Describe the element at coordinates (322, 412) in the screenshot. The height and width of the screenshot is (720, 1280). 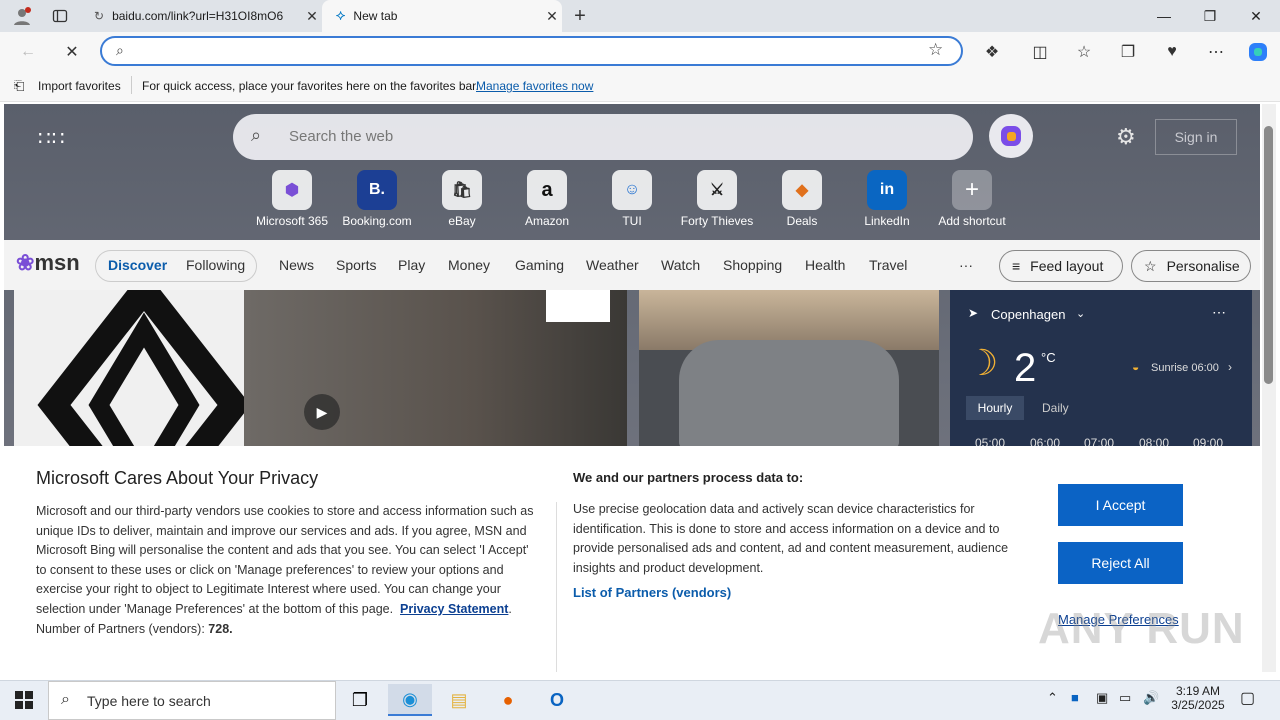
I see `play-icon: ▶` at that location.